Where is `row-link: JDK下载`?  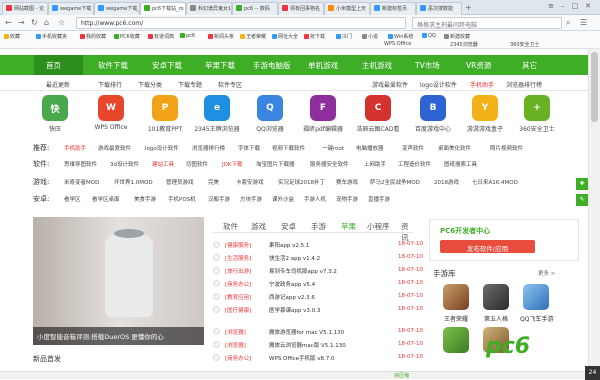
row-link: JDK下载 is located at coordinates (232, 164).